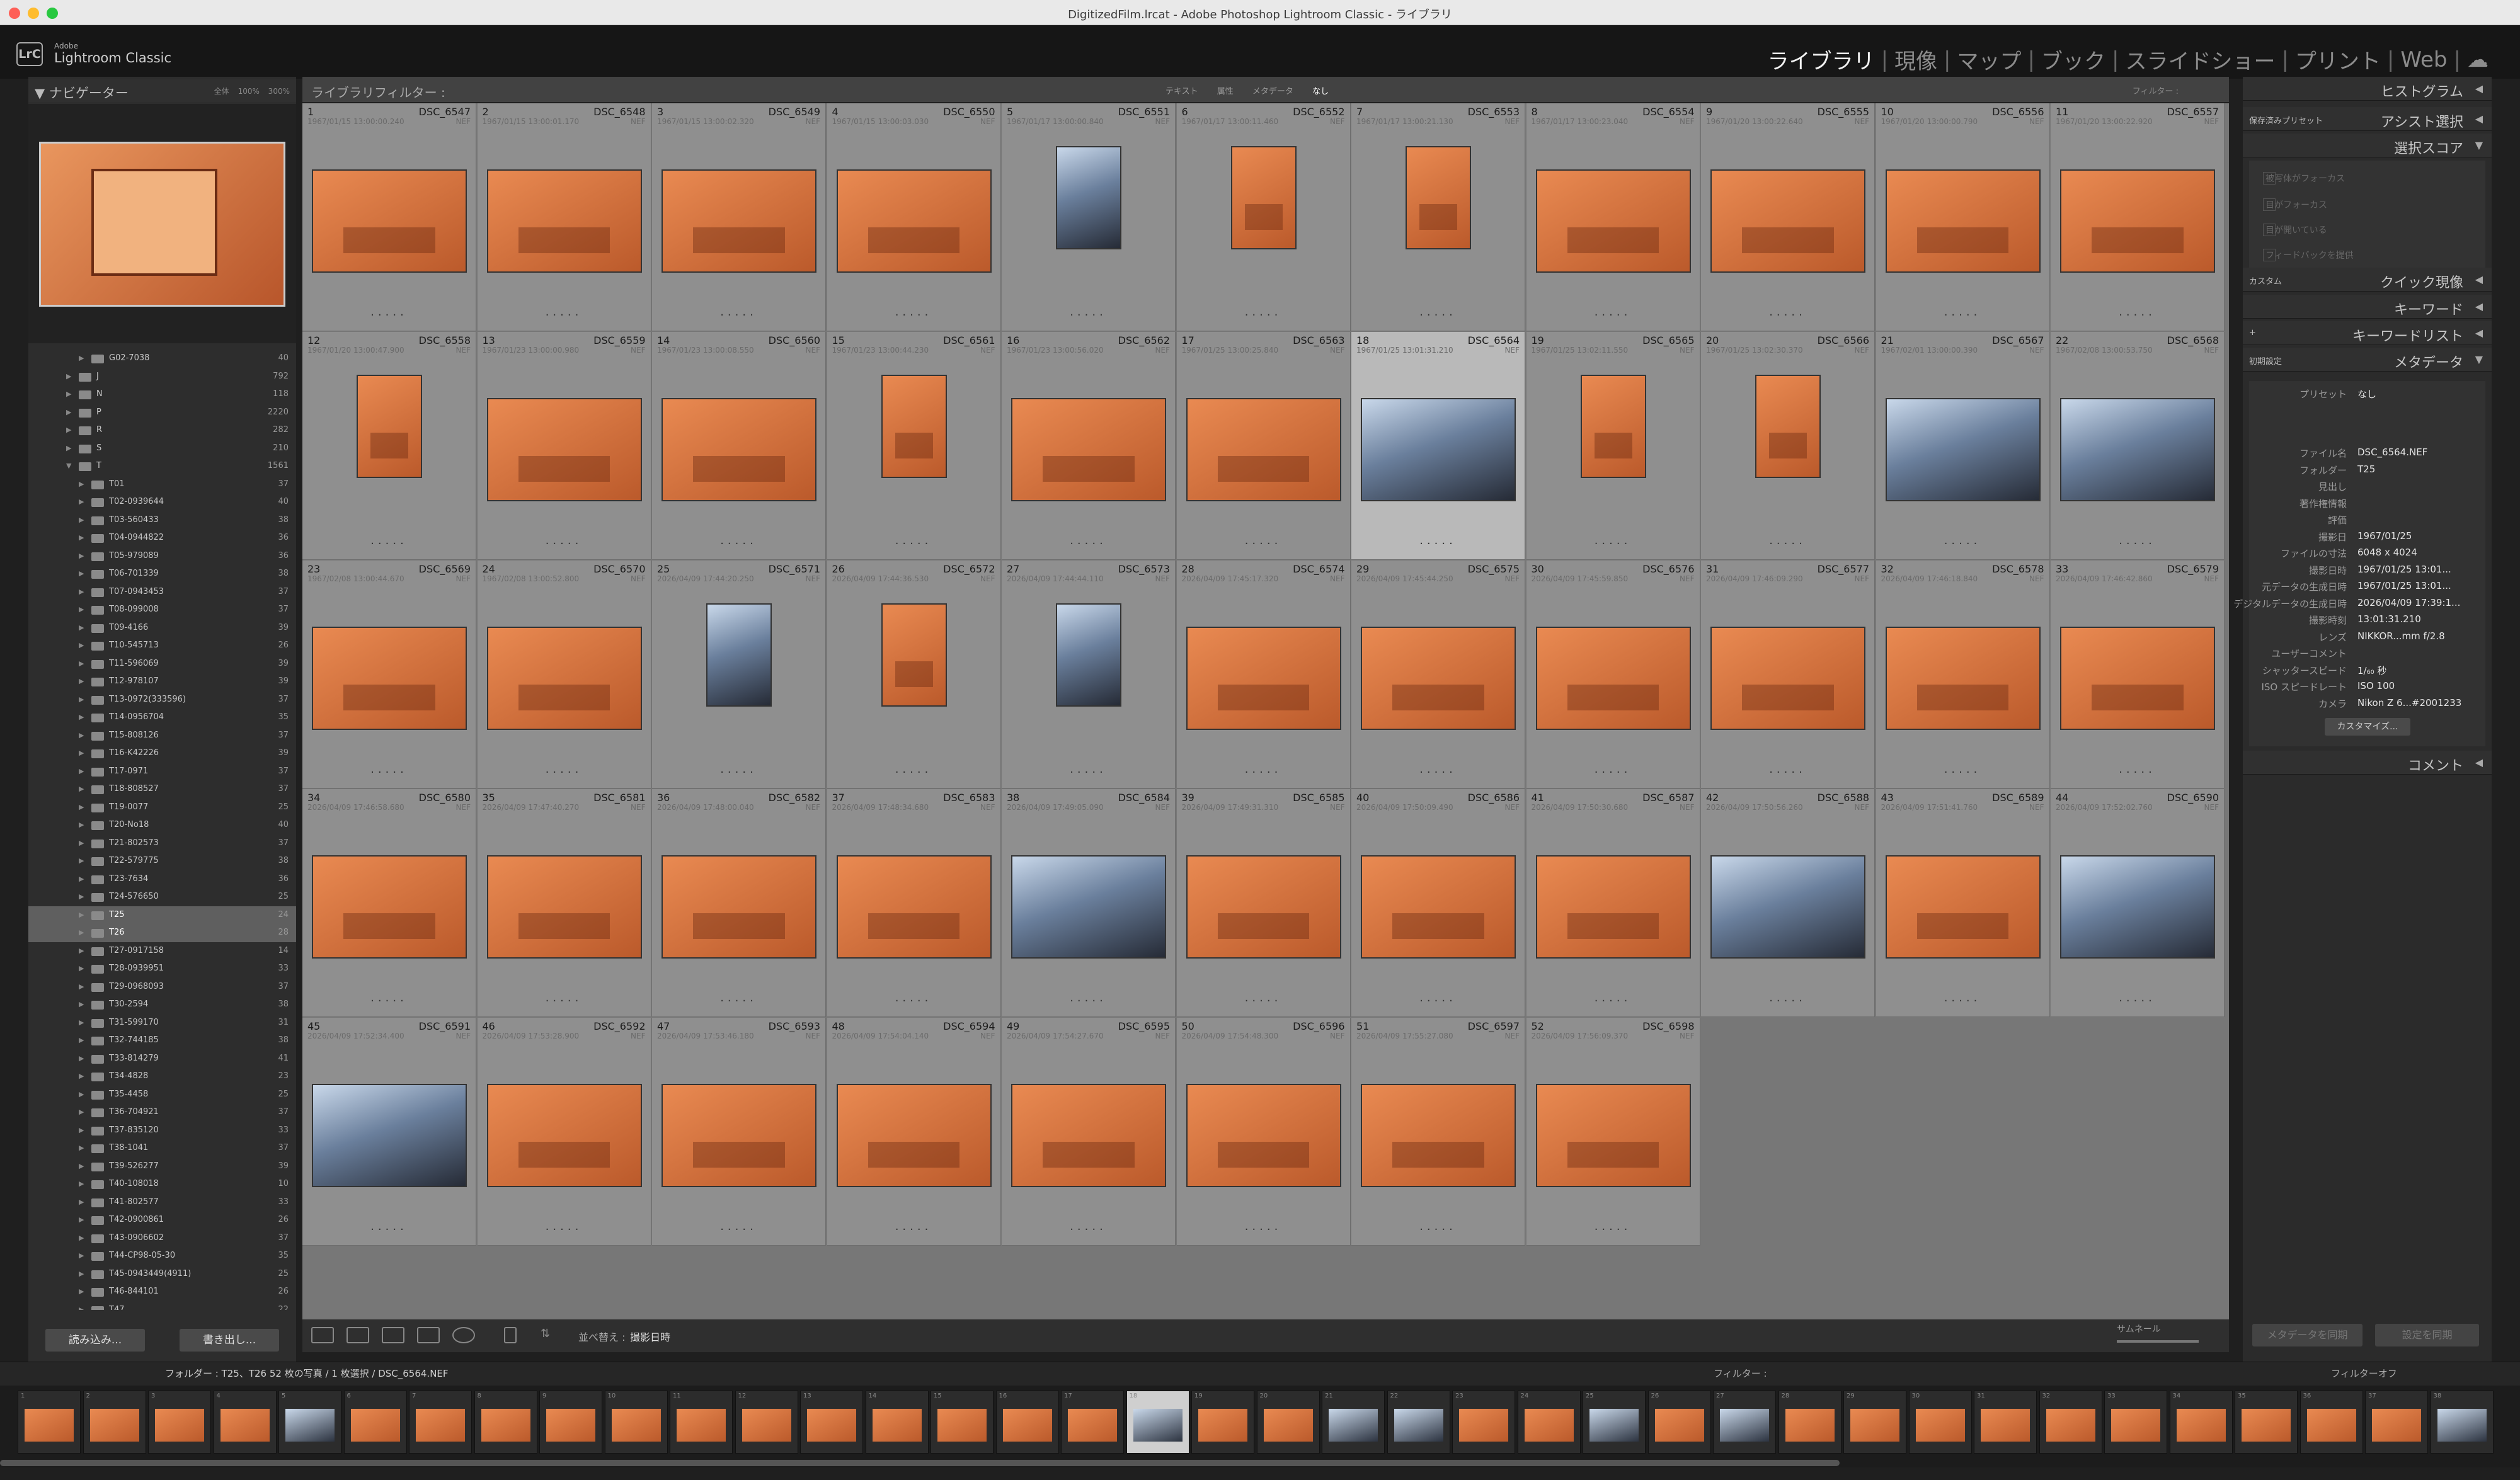 The image size is (2520, 1480). I want to click on filmstrip-thumbnail: 26, so click(1679, 1423).